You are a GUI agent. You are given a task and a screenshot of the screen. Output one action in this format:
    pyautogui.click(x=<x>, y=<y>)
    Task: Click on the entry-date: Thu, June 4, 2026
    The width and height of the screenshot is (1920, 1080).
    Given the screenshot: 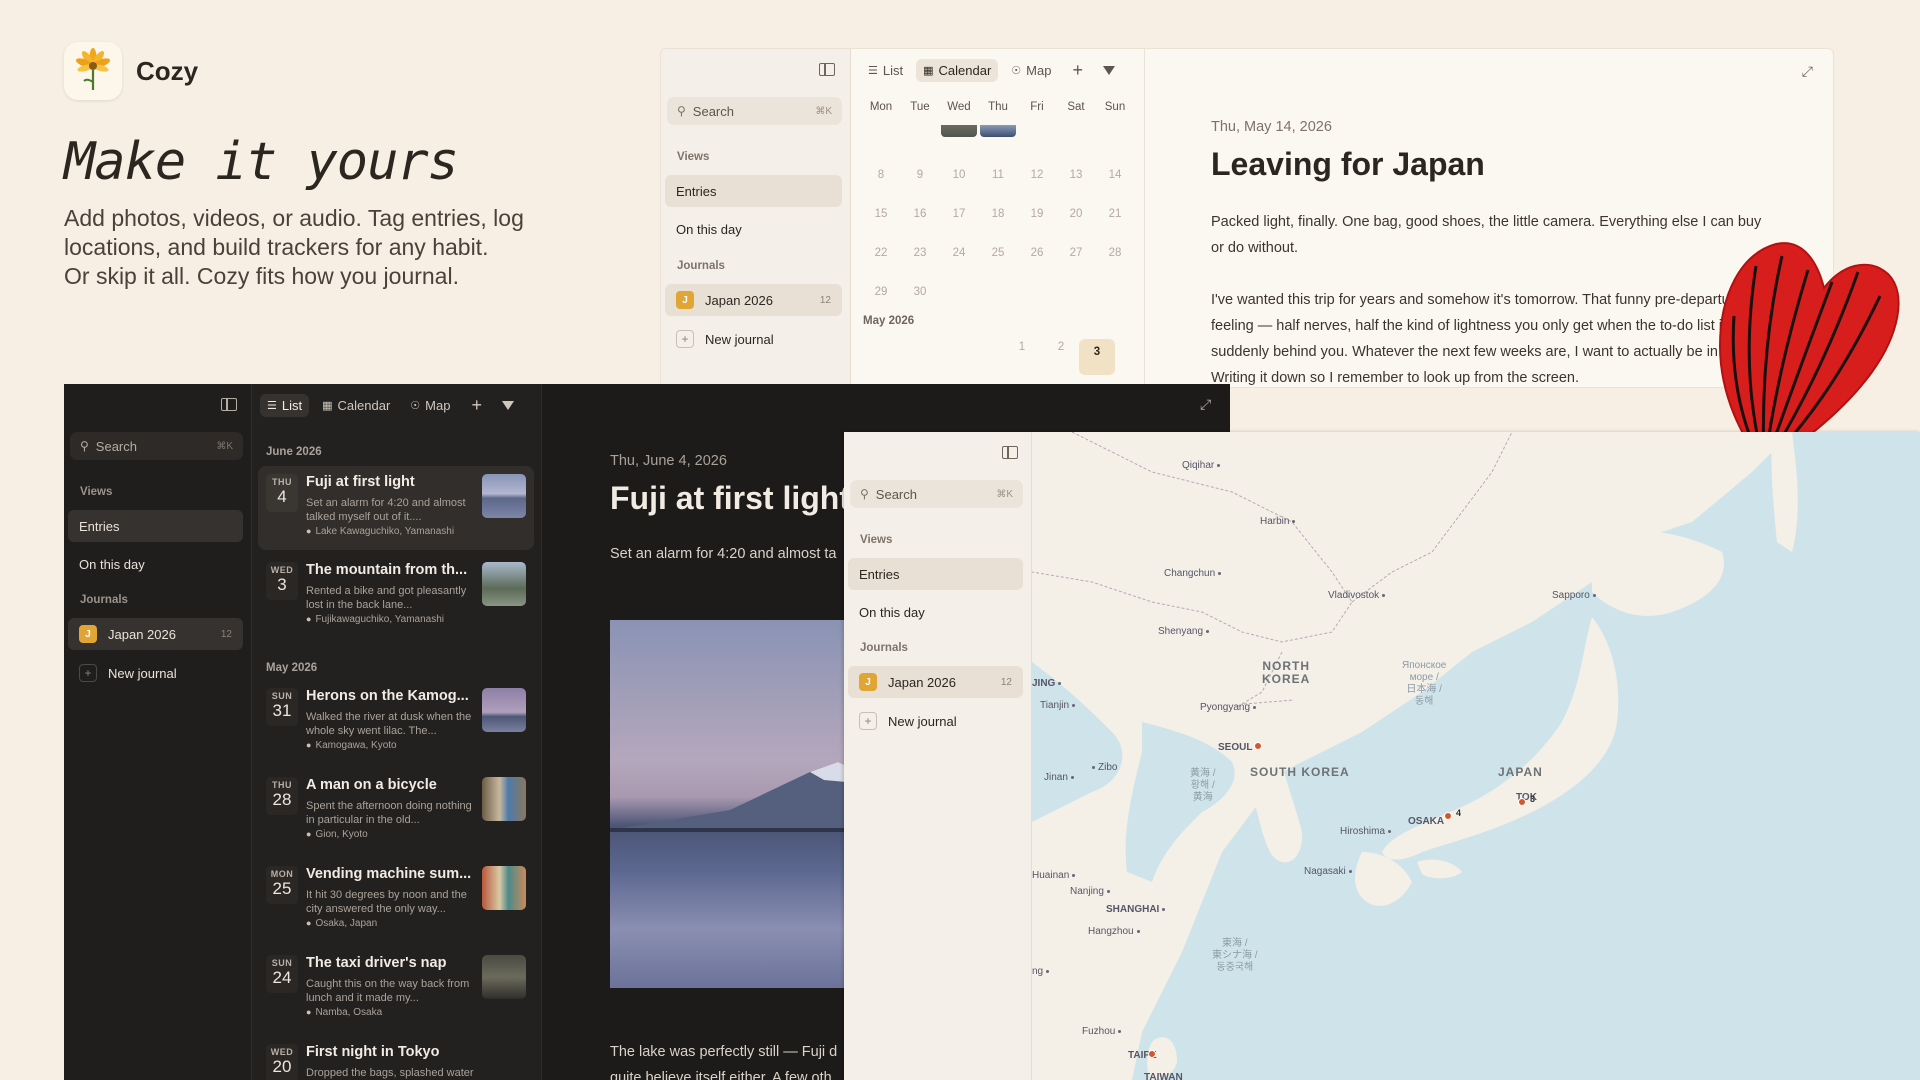 What is the action you would take?
    pyautogui.click(x=668, y=461)
    